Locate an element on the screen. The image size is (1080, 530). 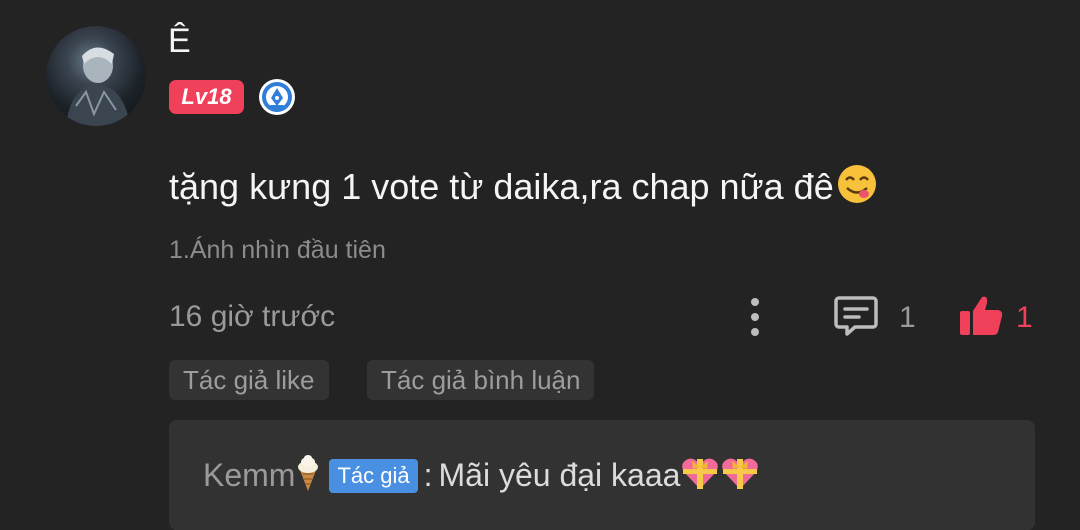
yum-face-icon is located at coordinates (857, 188).